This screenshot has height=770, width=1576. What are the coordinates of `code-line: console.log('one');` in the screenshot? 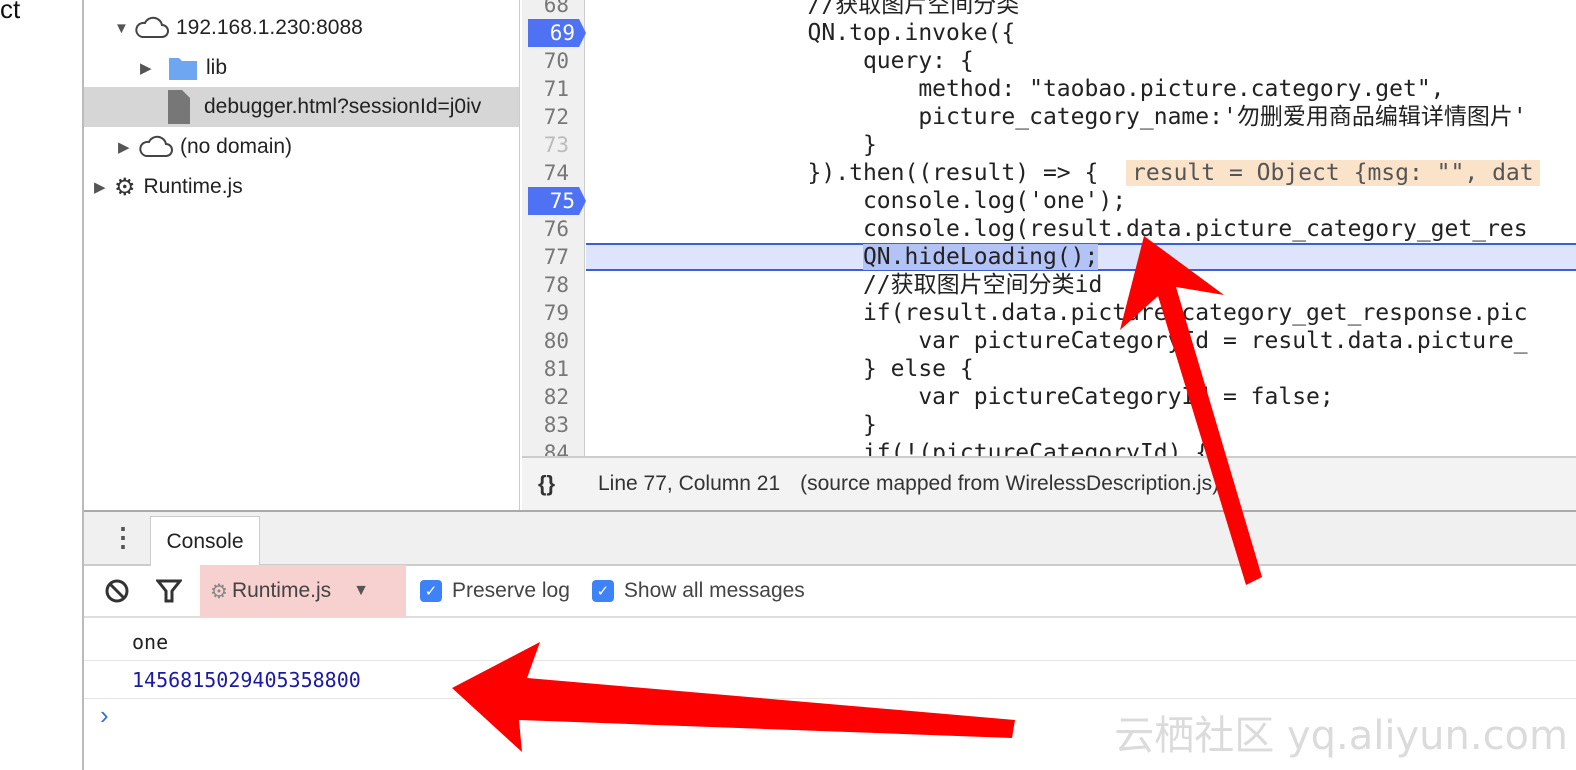 It's located at (1081, 201).